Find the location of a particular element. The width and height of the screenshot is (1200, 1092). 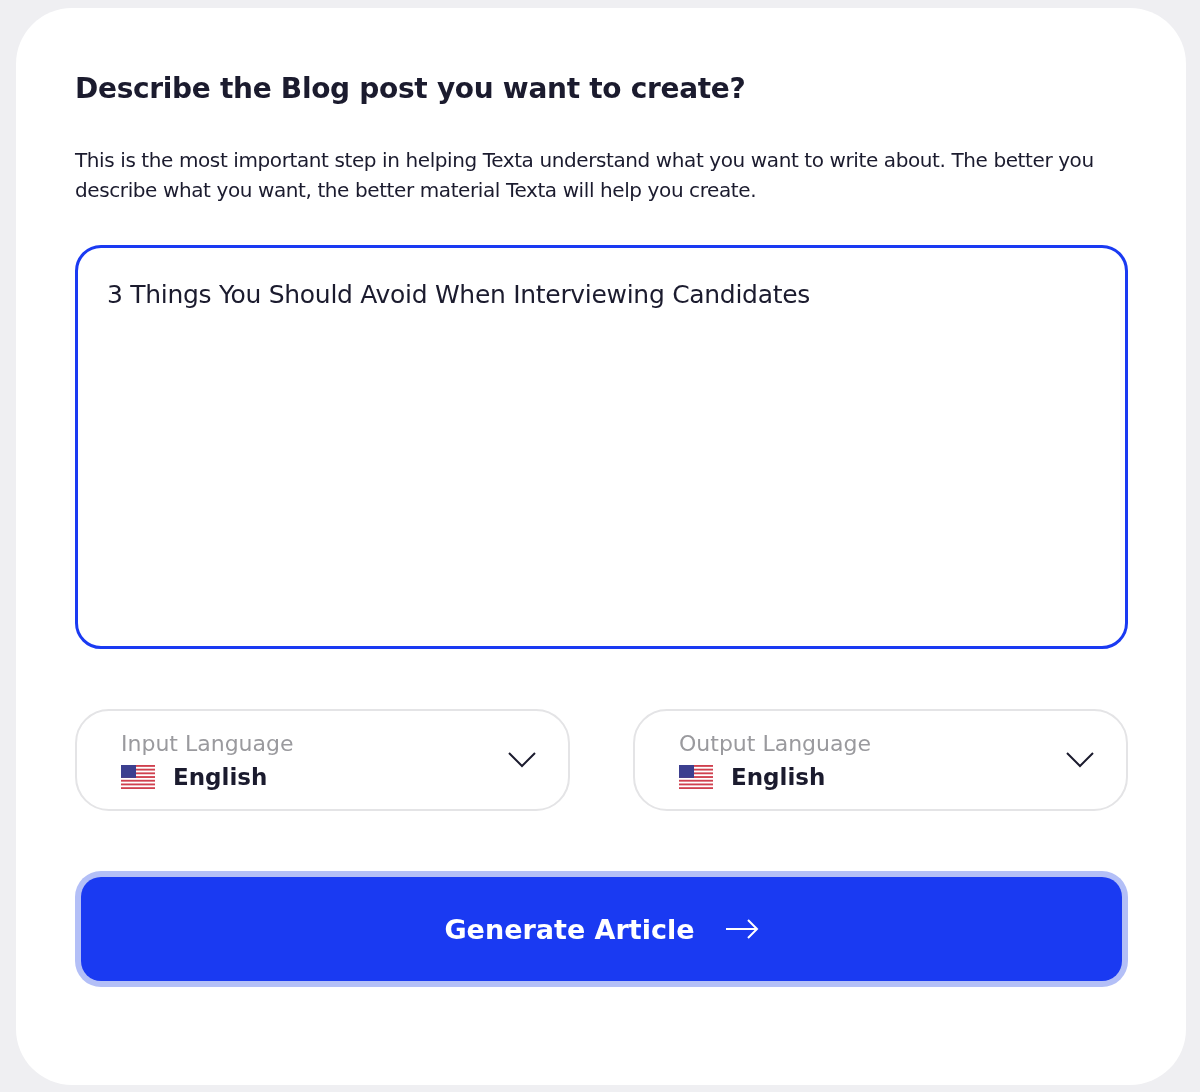

language-select: Input Language English is located at coordinates (322, 760).